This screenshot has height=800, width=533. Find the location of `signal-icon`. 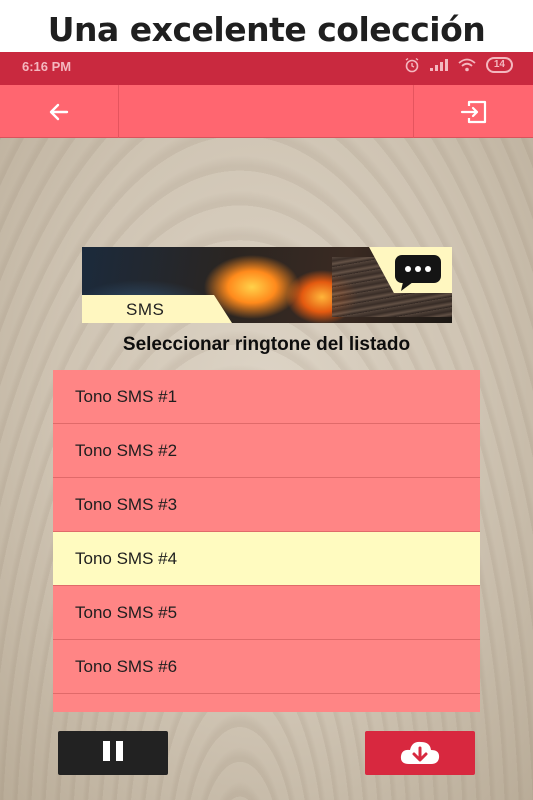

signal-icon is located at coordinates (438, 65).